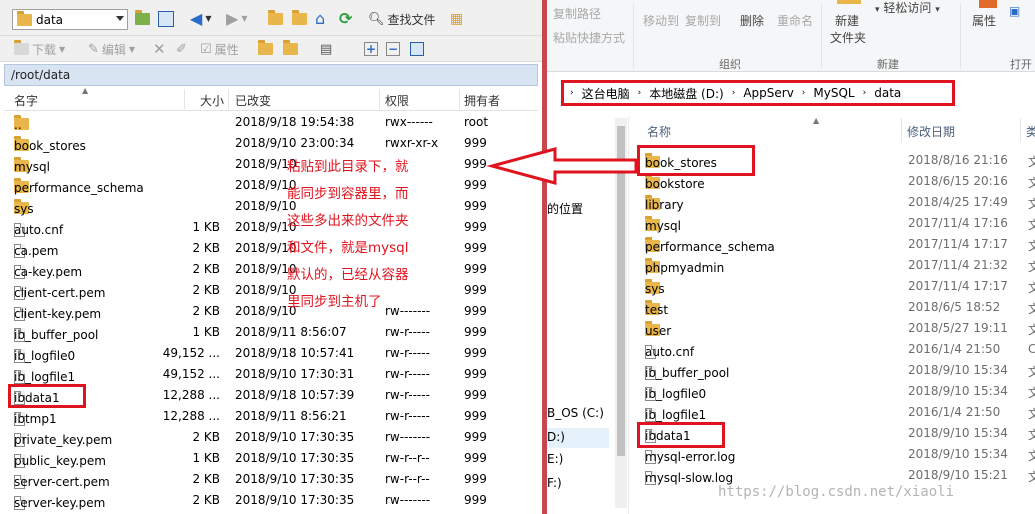 The image size is (1035, 514). What do you see at coordinates (265, 49) in the screenshot?
I see `new-folder-button` at bounding box center [265, 49].